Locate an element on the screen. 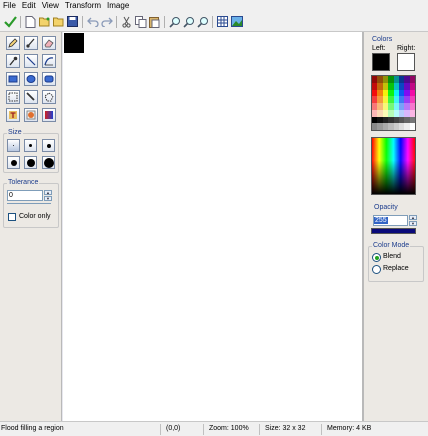 The width and height of the screenshot is (428, 436). radio-selected-dot is located at coordinates (376, 257).